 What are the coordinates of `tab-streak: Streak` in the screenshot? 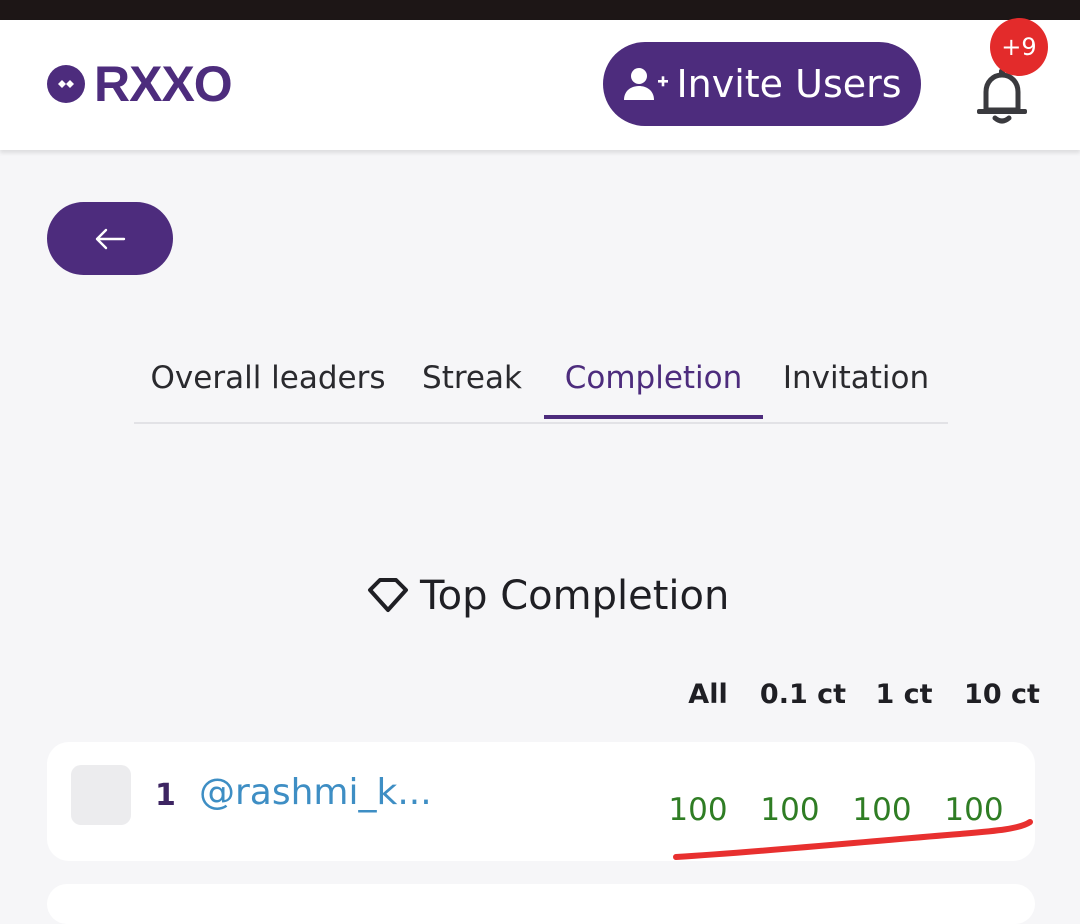 It's located at (472, 378).